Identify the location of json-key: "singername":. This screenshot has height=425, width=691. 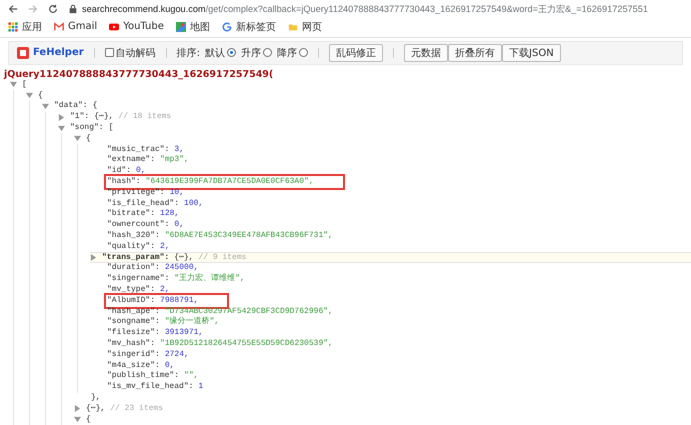
(138, 279).